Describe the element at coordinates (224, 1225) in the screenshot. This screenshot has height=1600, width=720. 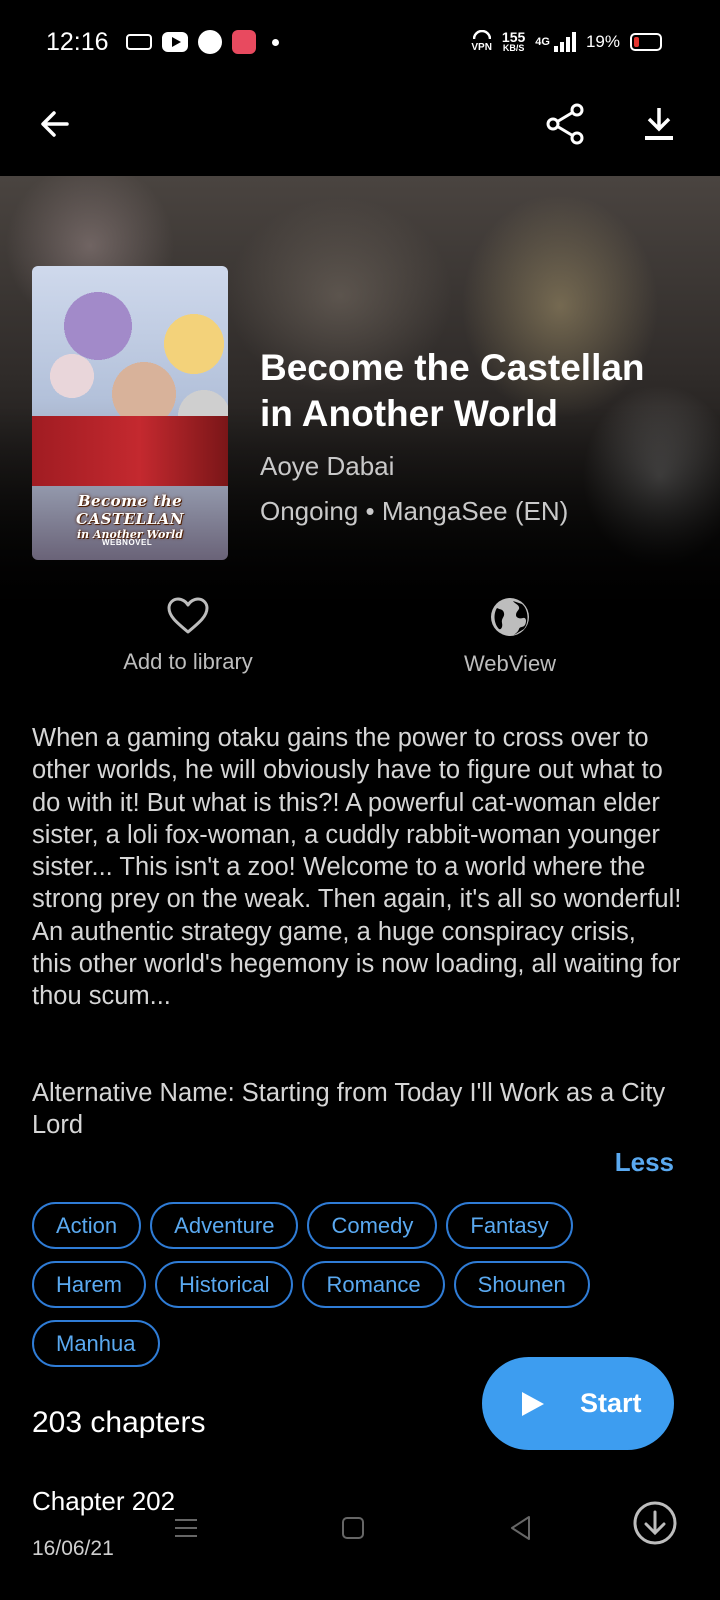
I see `genre-tag: Adventure` at that location.